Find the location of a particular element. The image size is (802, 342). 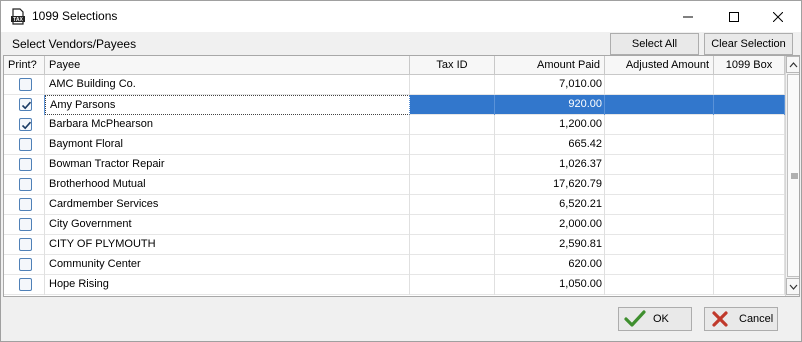

amount-paid-cell: 7,010.00 is located at coordinates (550, 85).